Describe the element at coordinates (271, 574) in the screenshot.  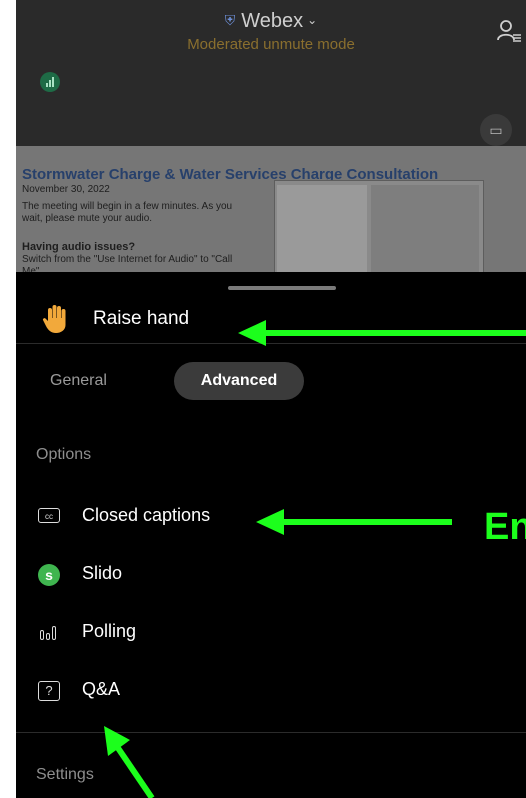
I see `slido-option: s Slido` at that location.